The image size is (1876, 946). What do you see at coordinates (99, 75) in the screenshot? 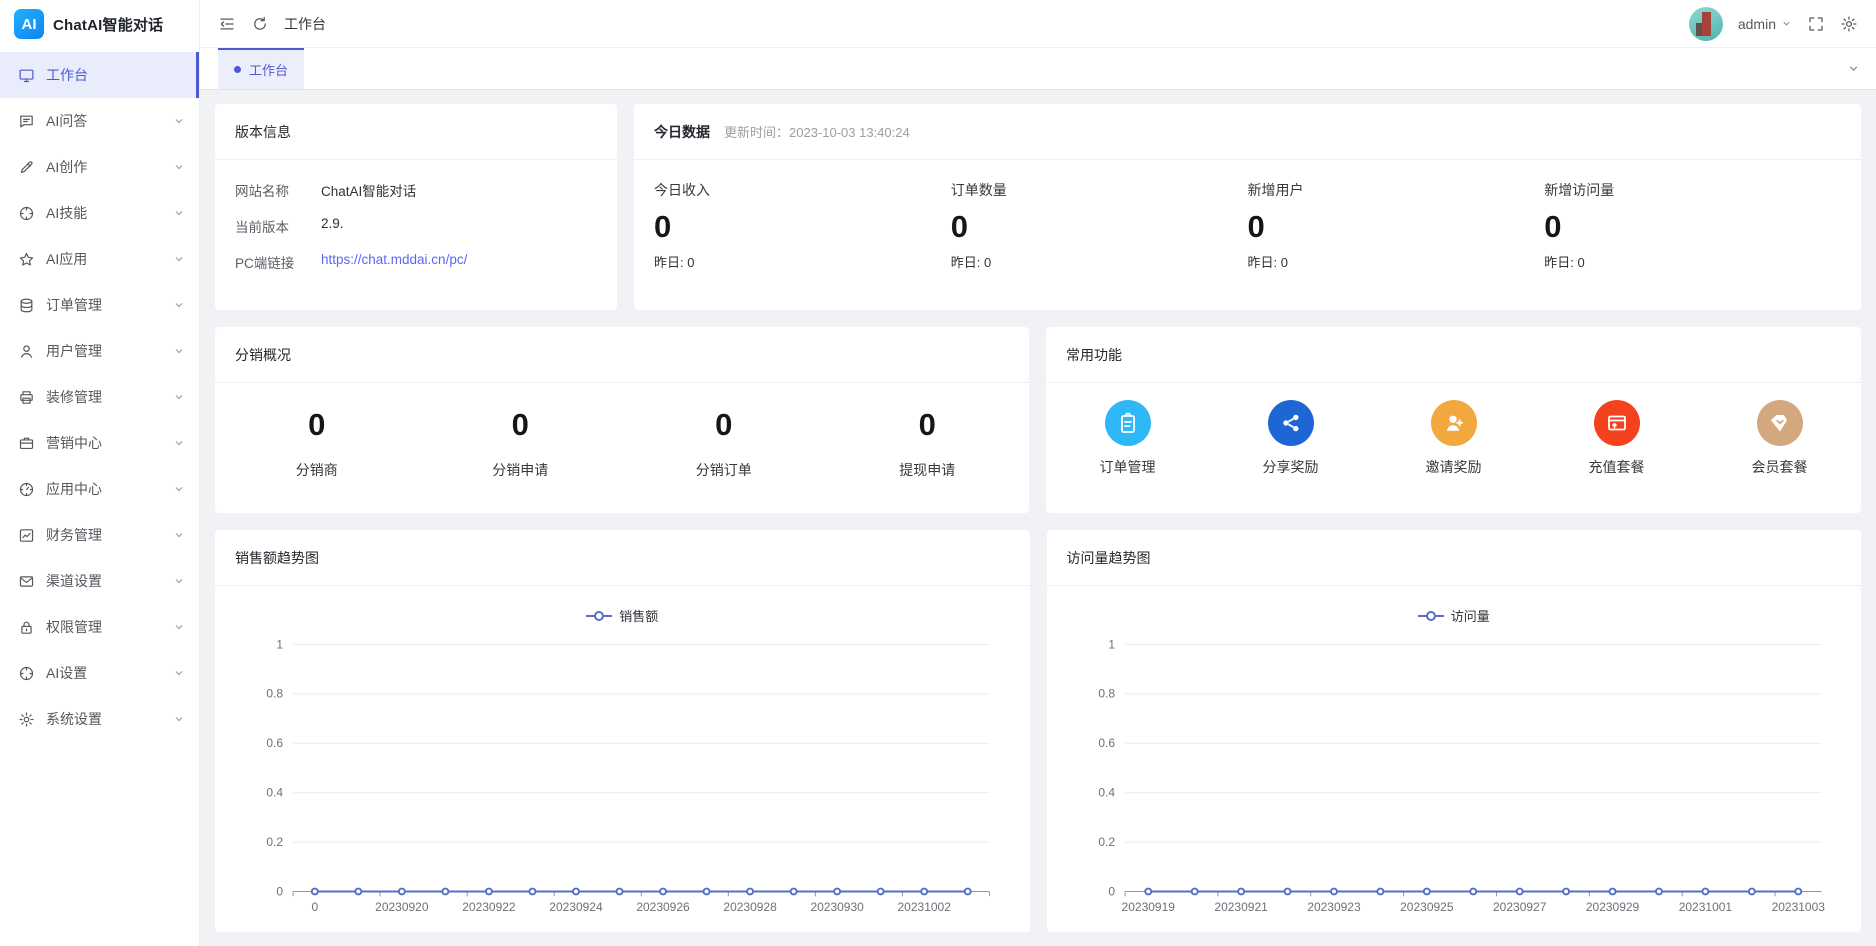
I see `sidebar-item-workbench: 工作台` at bounding box center [99, 75].